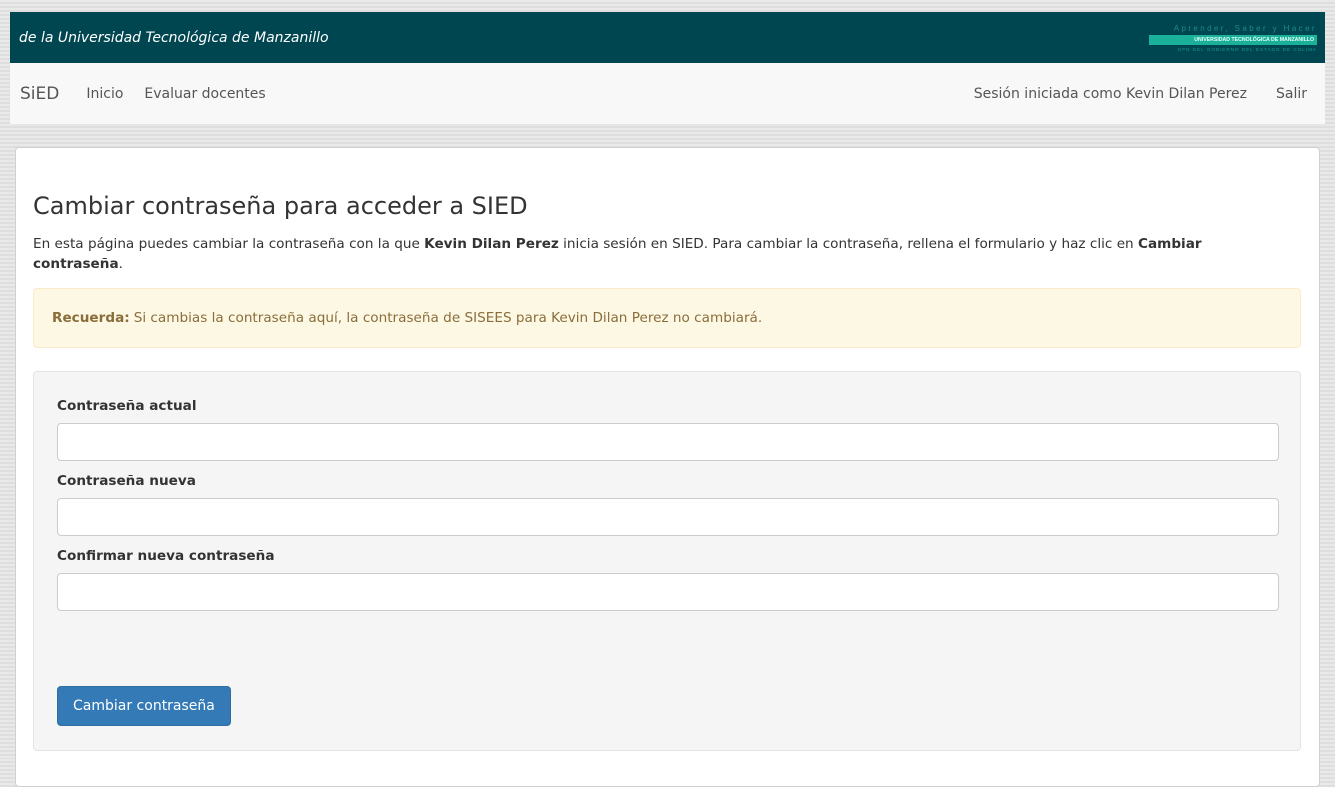 This screenshot has height=787, width=1335. What do you see at coordinates (491, 244) in the screenshot?
I see `intro-user-name: Kevin Dilan Perez` at bounding box center [491, 244].